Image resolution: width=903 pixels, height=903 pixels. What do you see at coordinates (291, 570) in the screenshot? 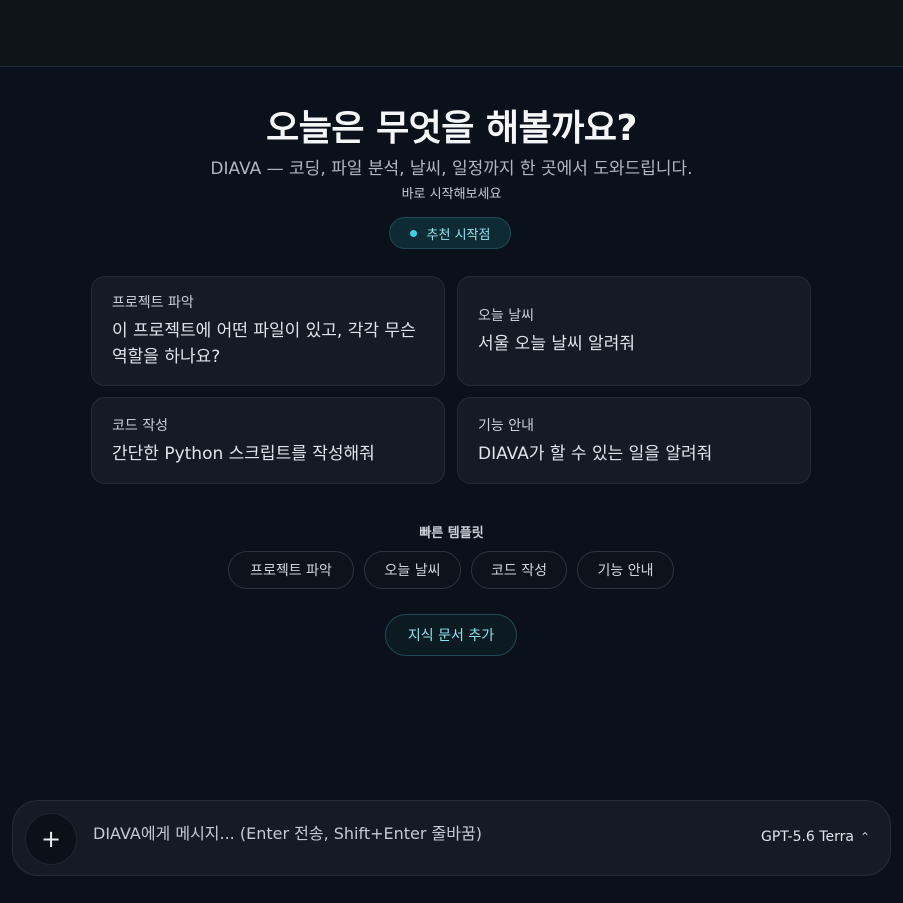
I see `template-chip-project: 프로젝트 파악` at bounding box center [291, 570].